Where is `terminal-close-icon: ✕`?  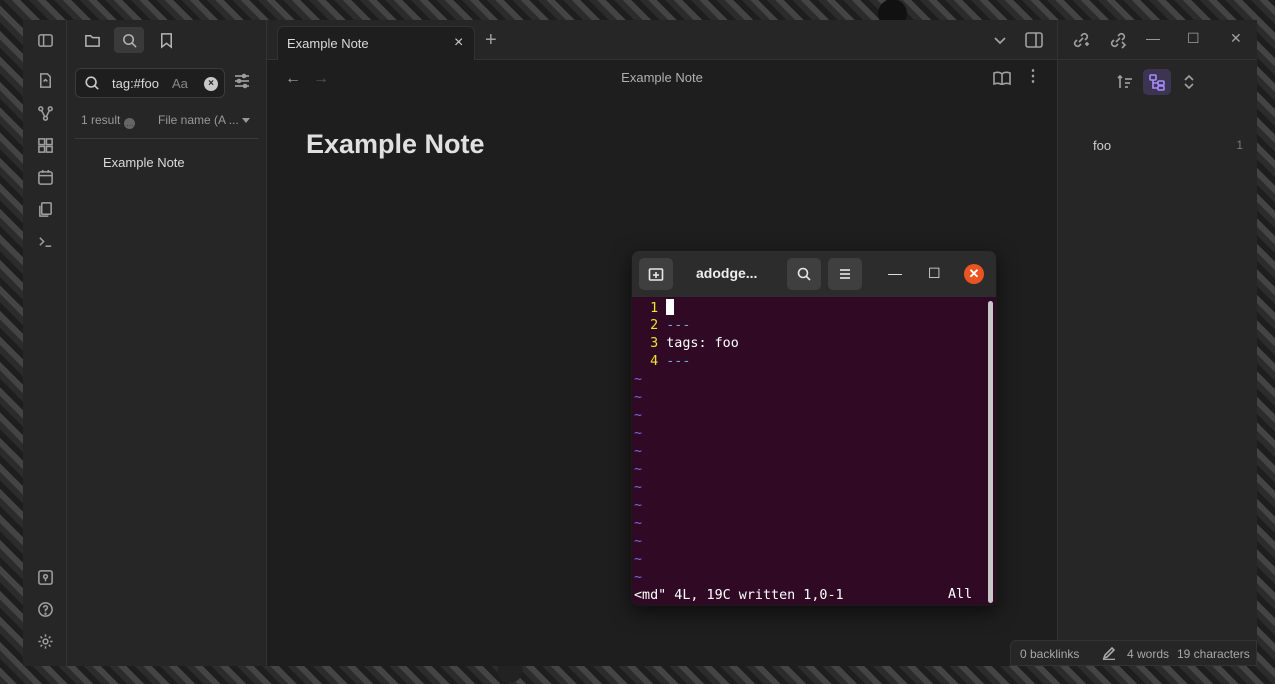
terminal-close-icon: ✕ is located at coordinates (974, 274).